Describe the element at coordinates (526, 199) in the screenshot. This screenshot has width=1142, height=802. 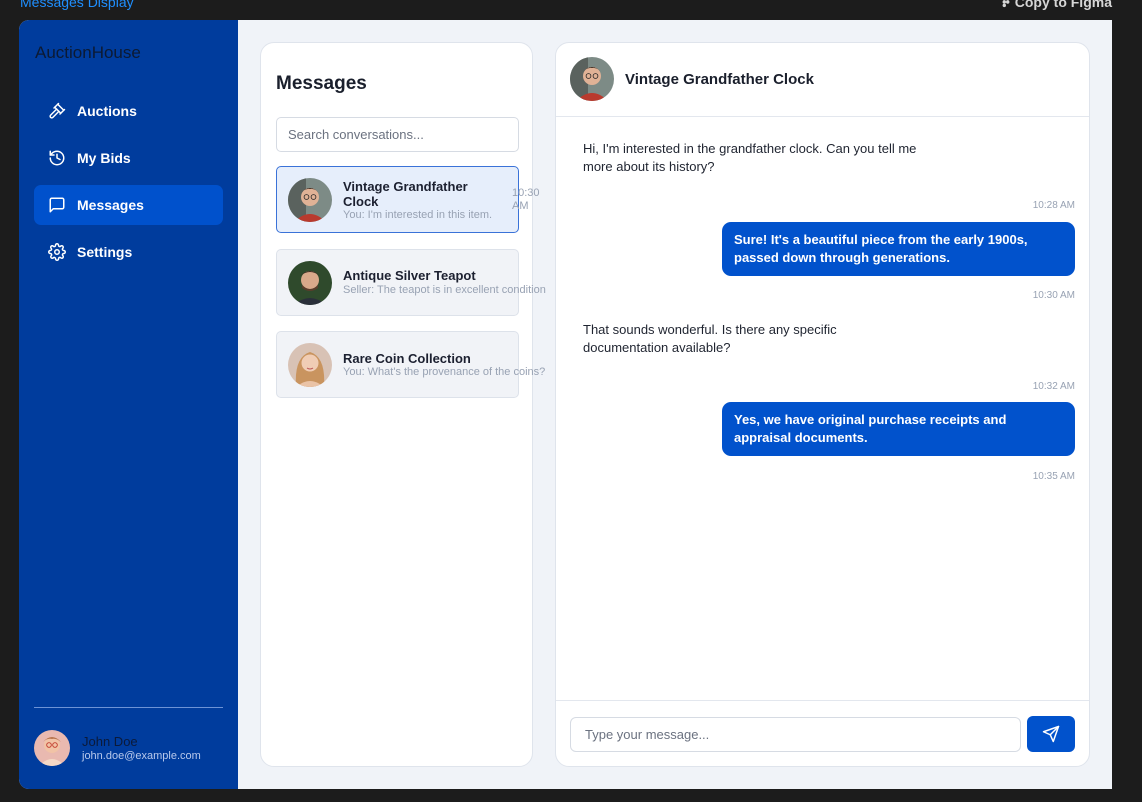
I see `conversation-time: 10:30 AM` at that location.